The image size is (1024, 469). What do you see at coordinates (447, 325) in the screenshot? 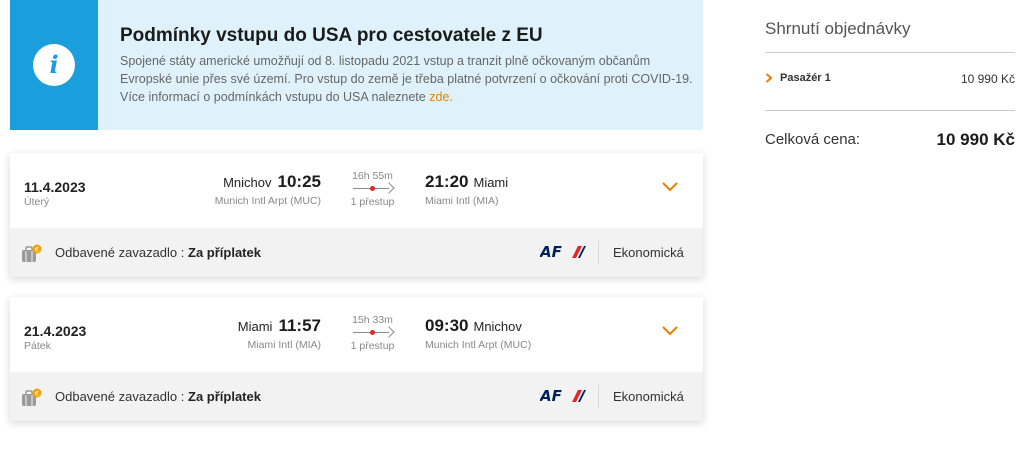
I see `arrival-time: 09:30` at bounding box center [447, 325].